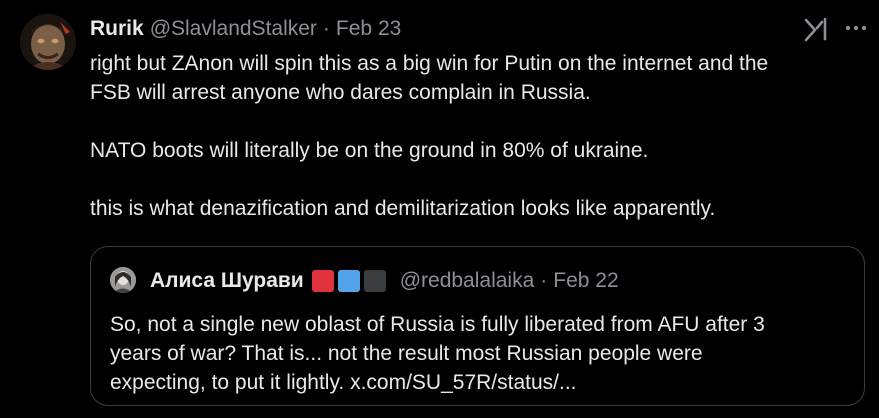 The image size is (879, 418). I want to click on quoted-header: Алиса Шурави @redbalalaika · Feb 22, so click(384, 281).